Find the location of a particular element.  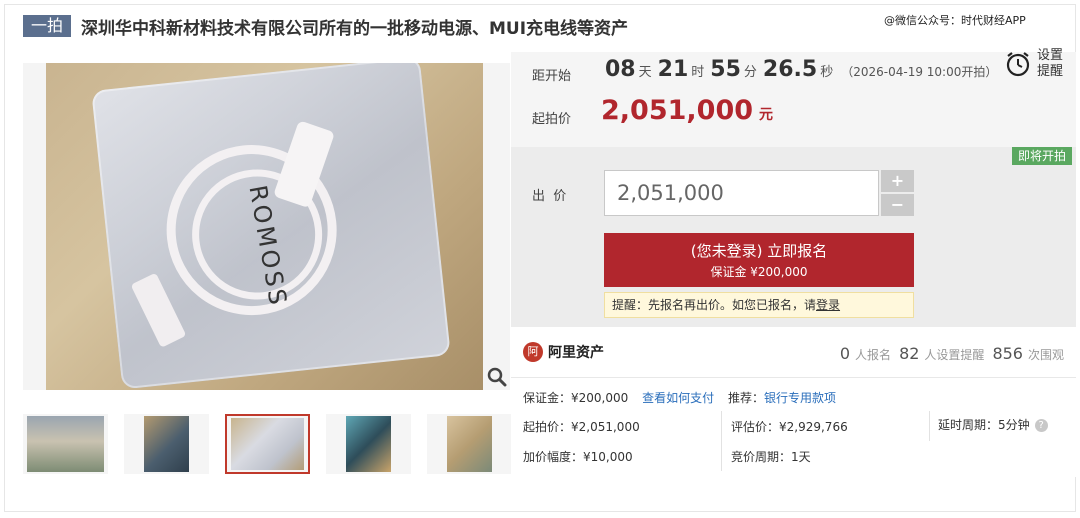

thumb-warehouse is located at coordinates (65, 444).